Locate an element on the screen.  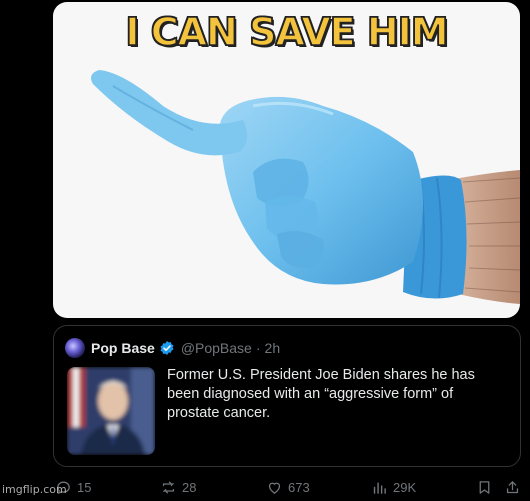
bookmark-button is located at coordinates (484, 490).